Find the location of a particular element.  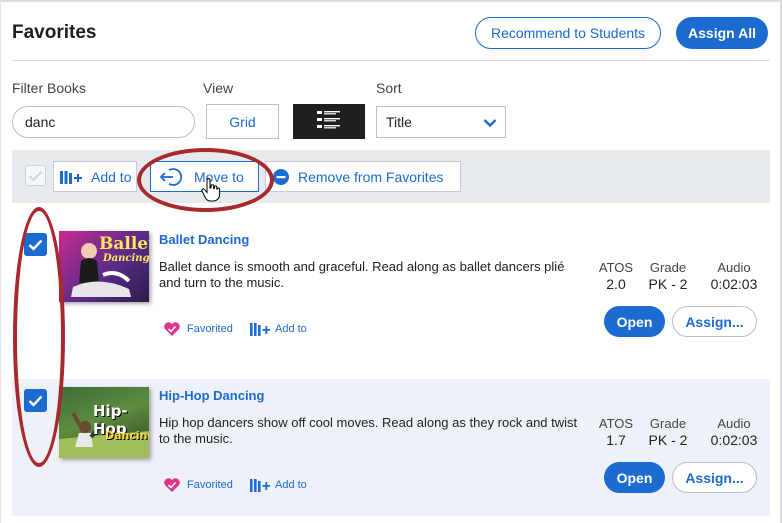

remove-from-favorites-button: Remove from Favorites is located at coordinates (363, 176).